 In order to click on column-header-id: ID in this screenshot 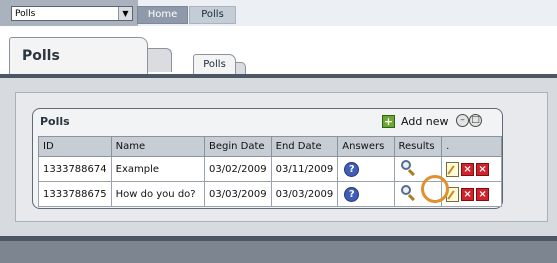, I will do `click(75, 146)`.